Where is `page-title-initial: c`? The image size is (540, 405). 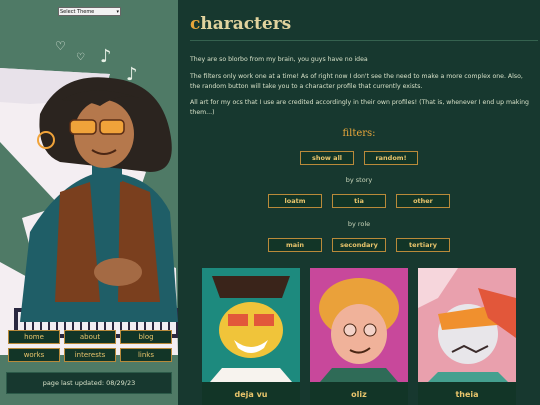
page-title-initial: c is located at coordinates (195, 24).